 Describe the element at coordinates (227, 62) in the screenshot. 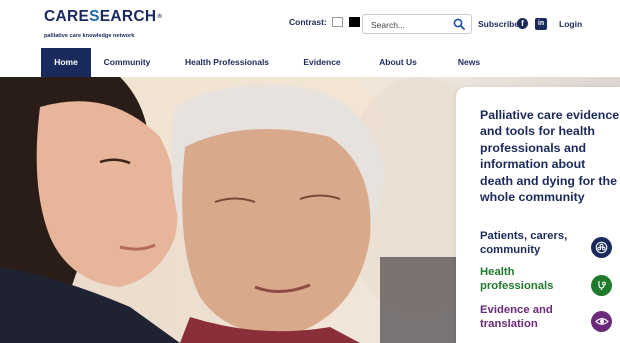

I see `nav-health-professionals: Health Professionals` at that location.